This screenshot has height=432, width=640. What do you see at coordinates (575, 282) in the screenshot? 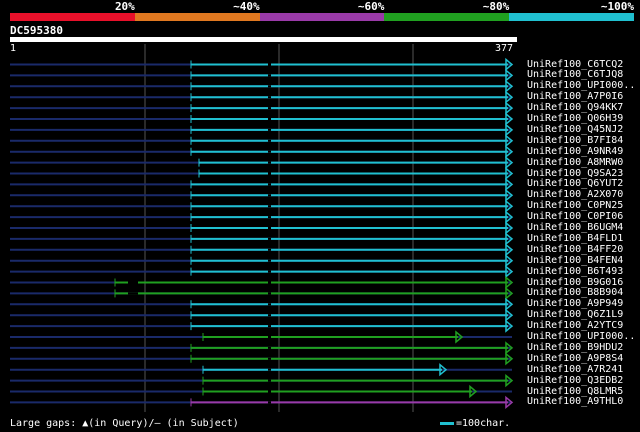
I see `hit-label: UniRef100_B9G016` at bounding box center [575, 282].